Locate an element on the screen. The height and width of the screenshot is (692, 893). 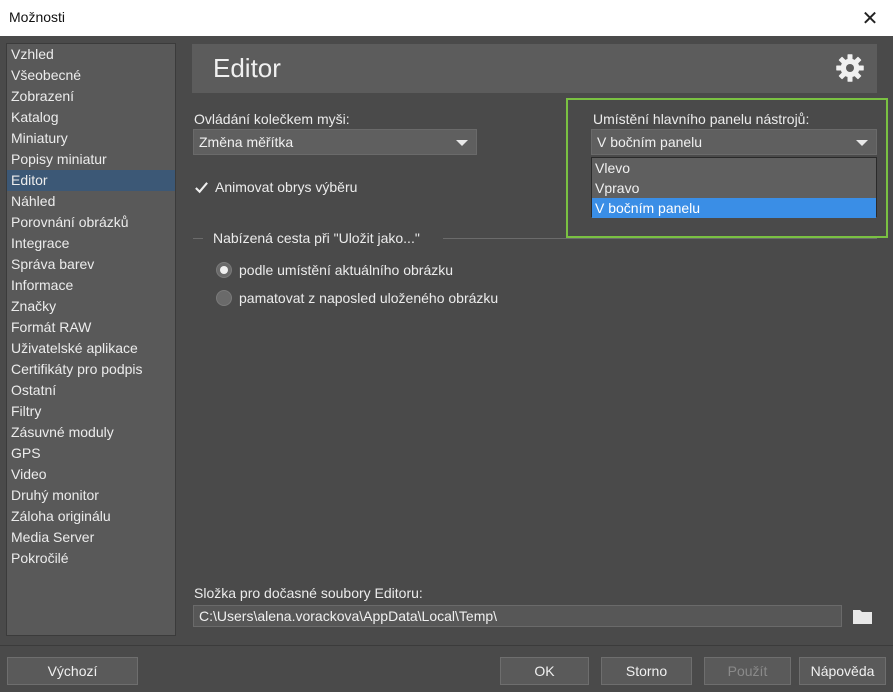
help-button: Nápověda is located at coordinates (842, 671).